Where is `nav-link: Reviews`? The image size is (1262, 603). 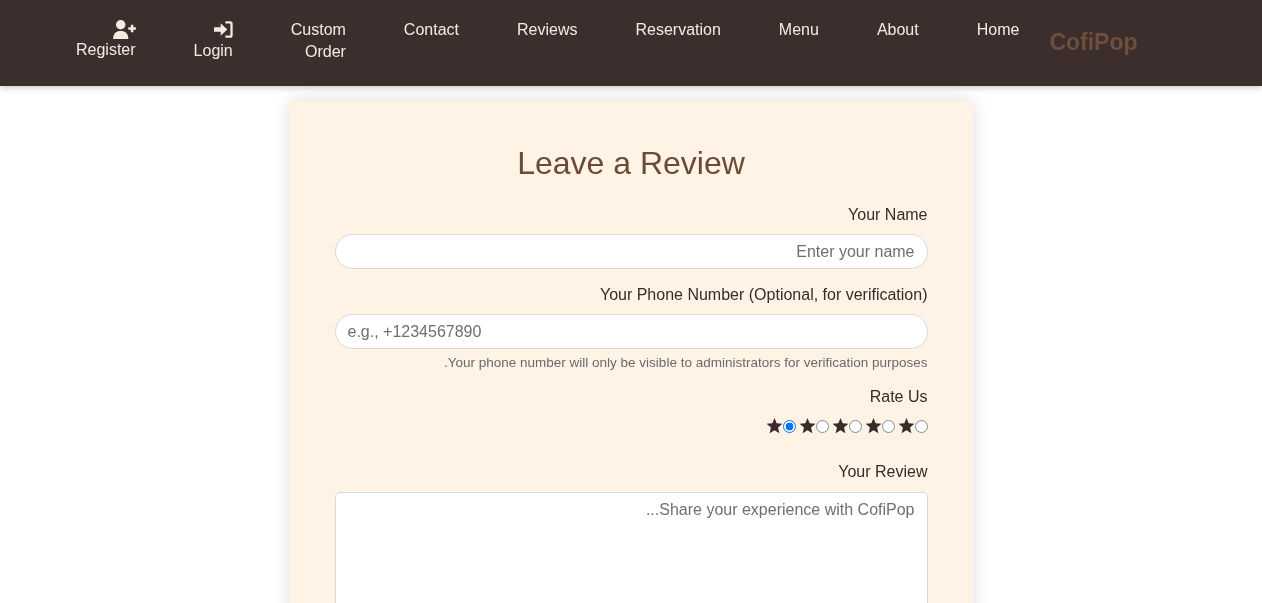
nav-link: Reviews is located at coordinates (547, 30).